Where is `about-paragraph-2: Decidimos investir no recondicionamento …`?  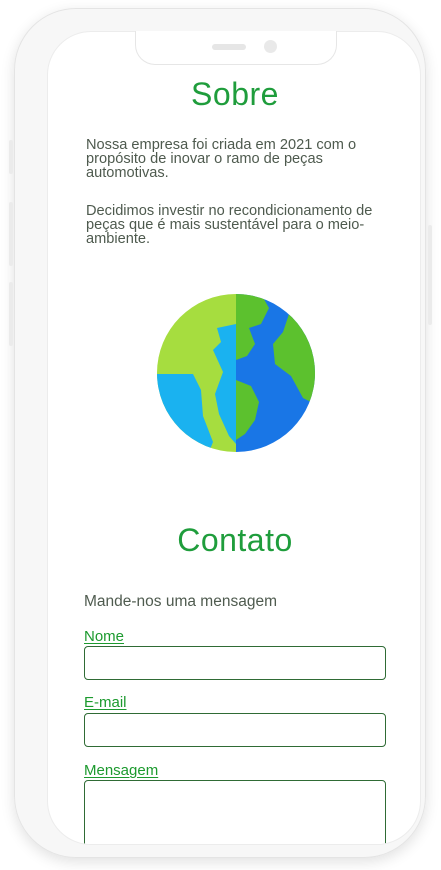 about-paragraph-2: Decidimos investir no recondicionamento … is located at coordinates (229, 225).